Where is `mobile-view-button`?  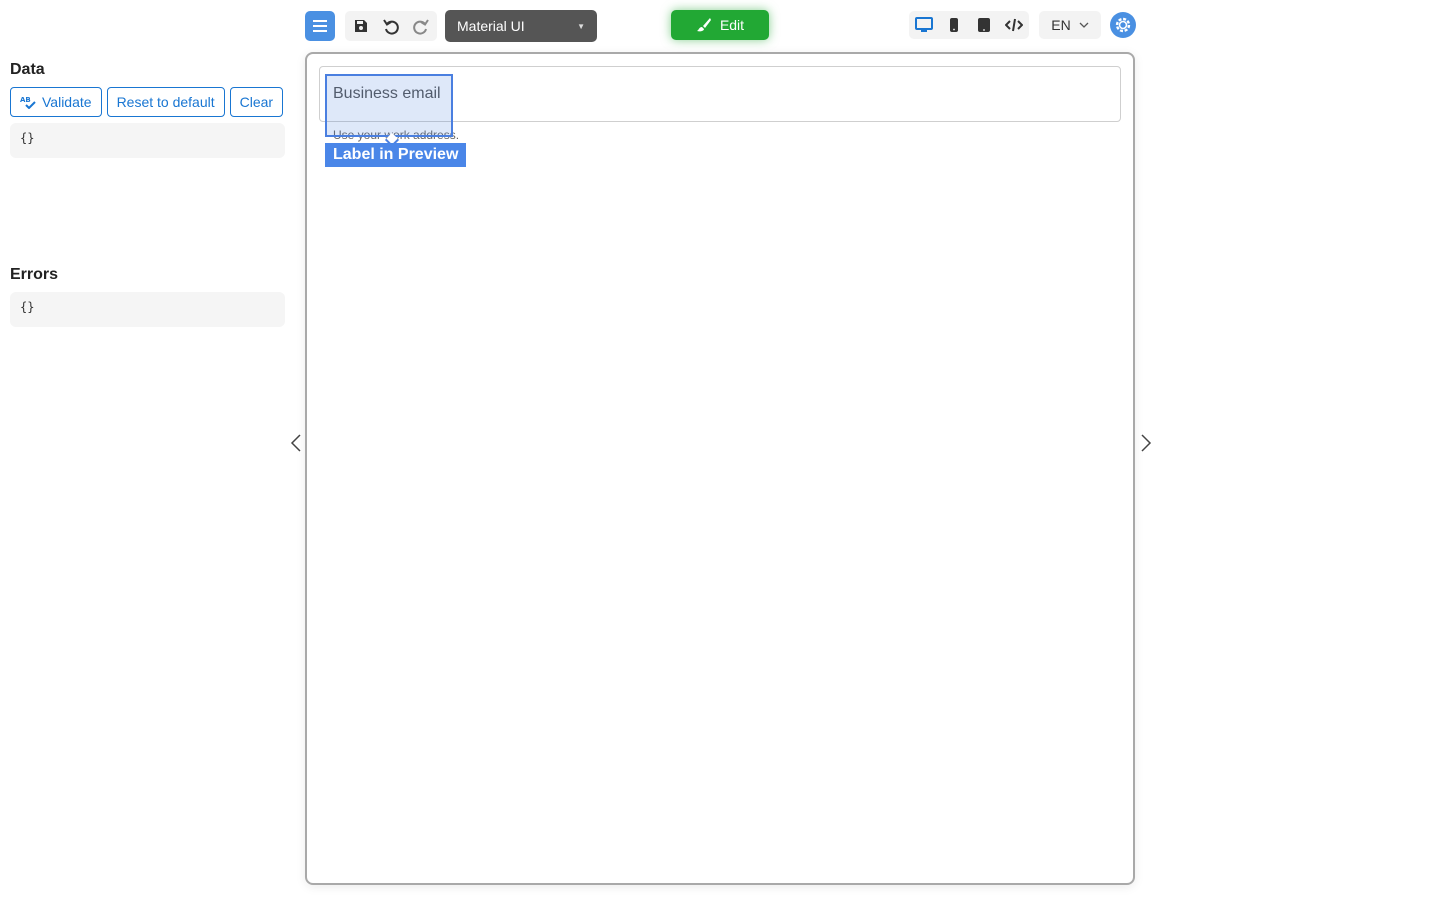
mobile-view-button is located at coordinates (954, 25).